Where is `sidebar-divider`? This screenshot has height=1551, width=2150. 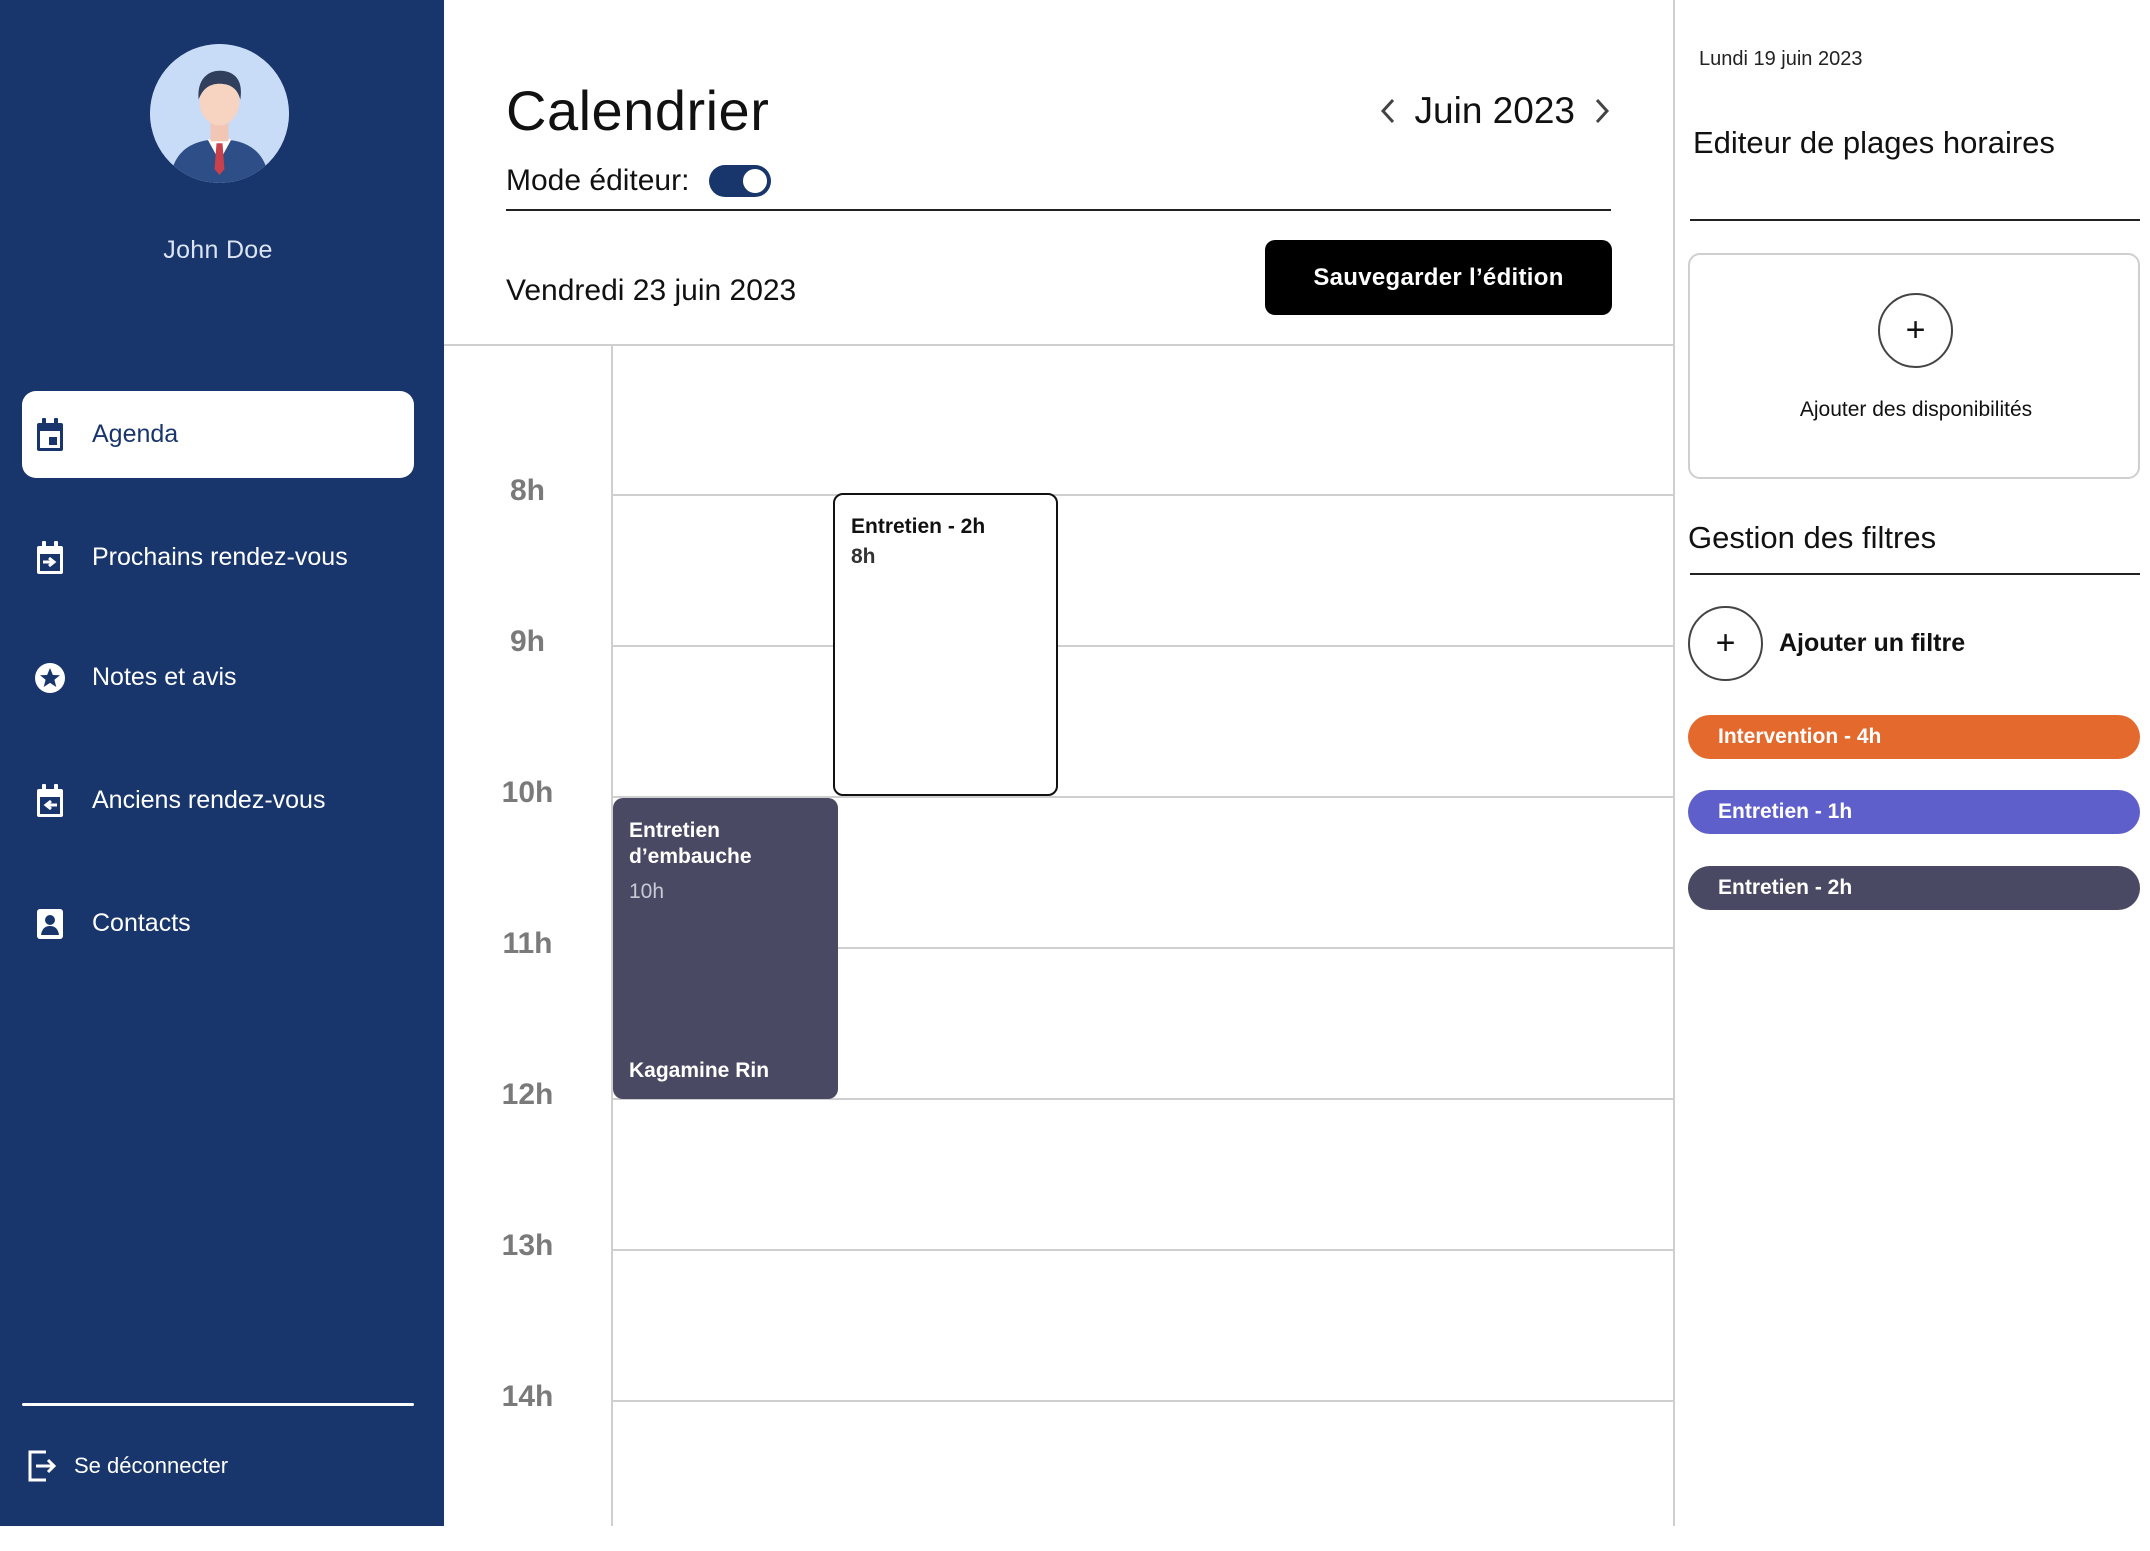
sidebar-divider is located at coordinates (218, 1404).